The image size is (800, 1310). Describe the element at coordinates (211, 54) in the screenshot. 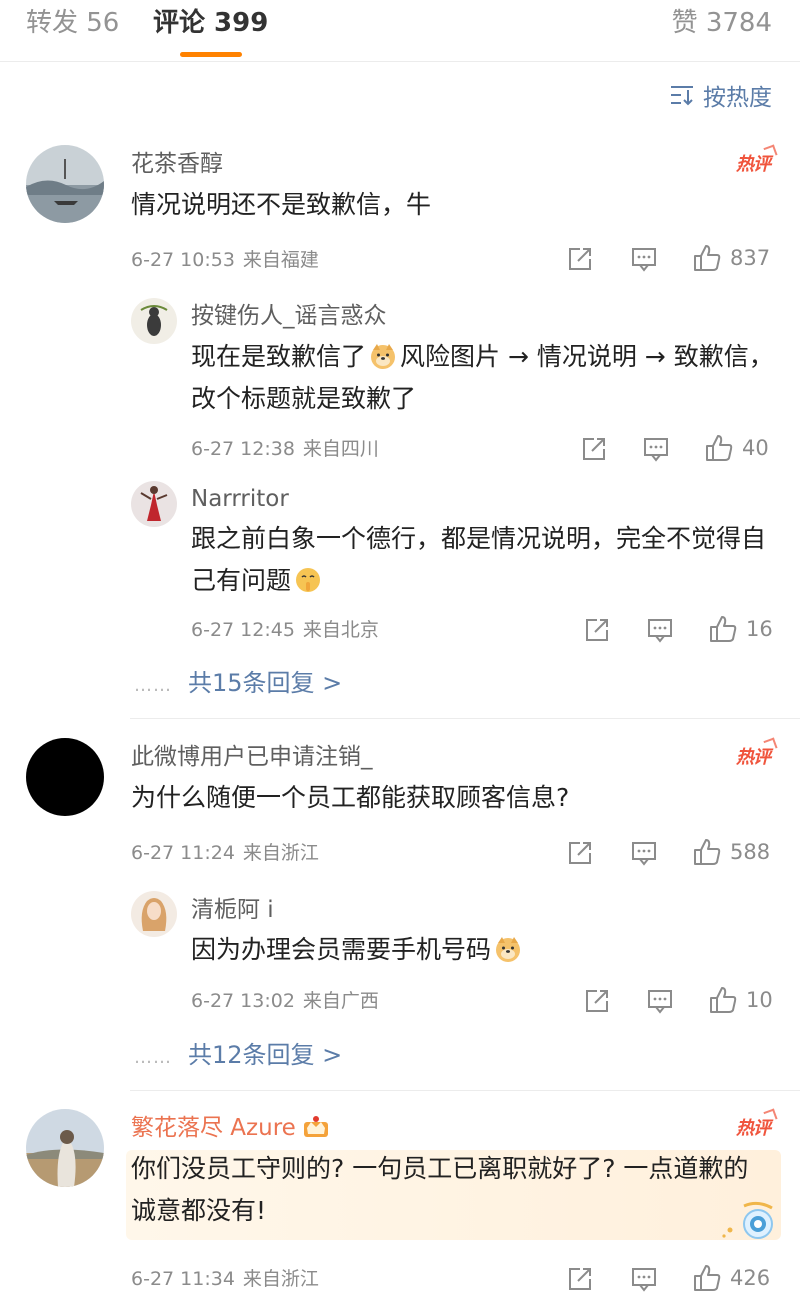

I see `active-tab-indicator` at that location.